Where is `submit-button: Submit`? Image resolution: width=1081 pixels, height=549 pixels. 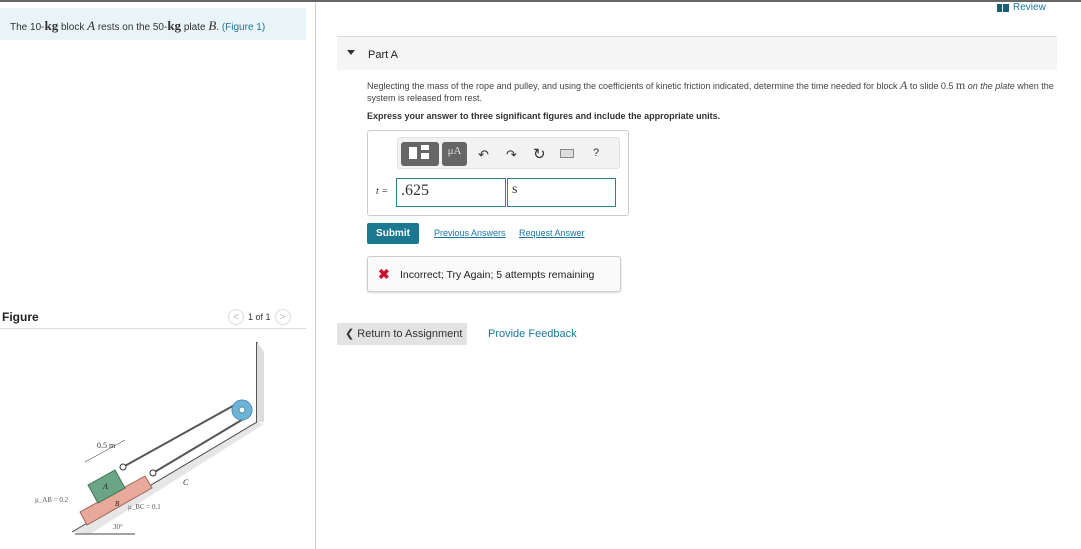 submit-button: Submit is located at coordinates (393, 233).